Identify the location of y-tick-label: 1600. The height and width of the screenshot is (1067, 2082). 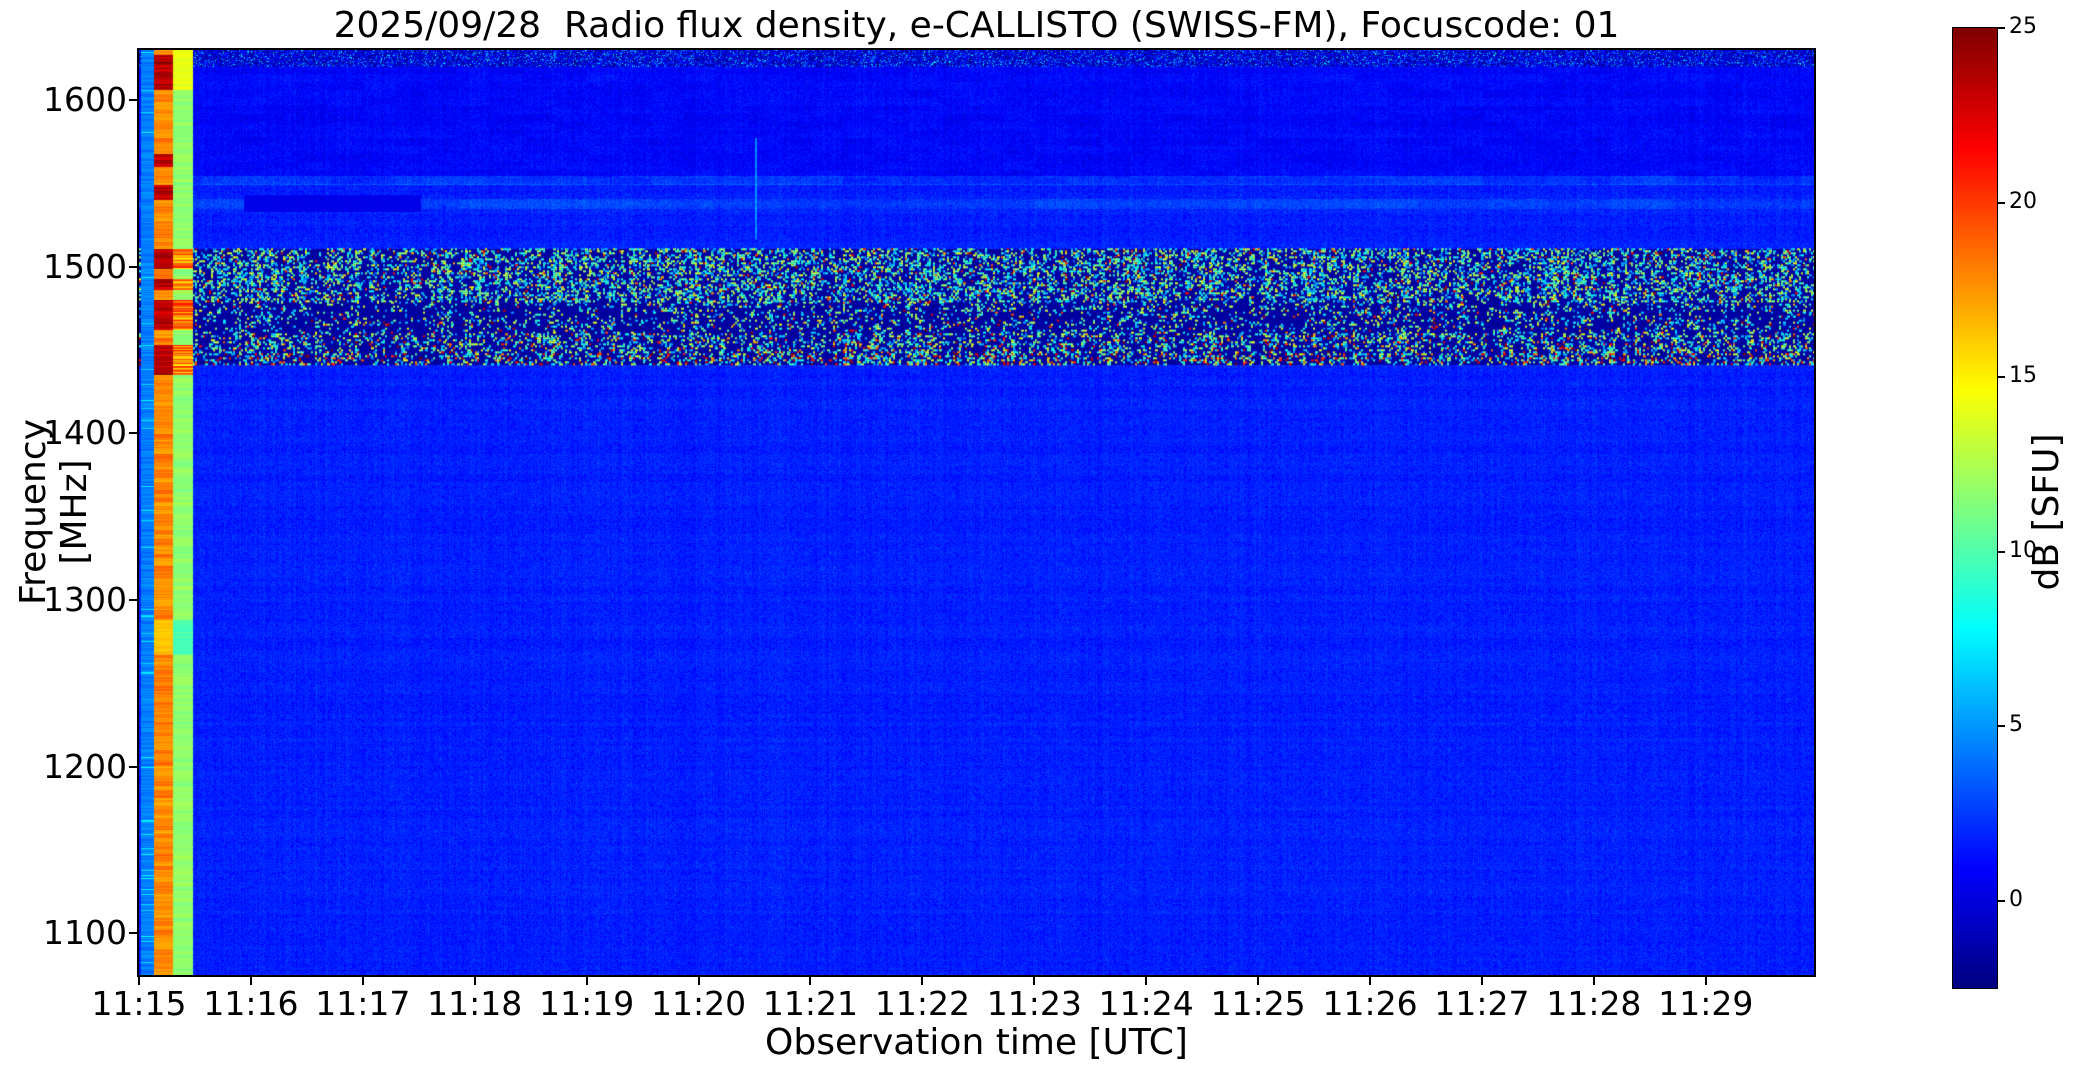
(85, 99).